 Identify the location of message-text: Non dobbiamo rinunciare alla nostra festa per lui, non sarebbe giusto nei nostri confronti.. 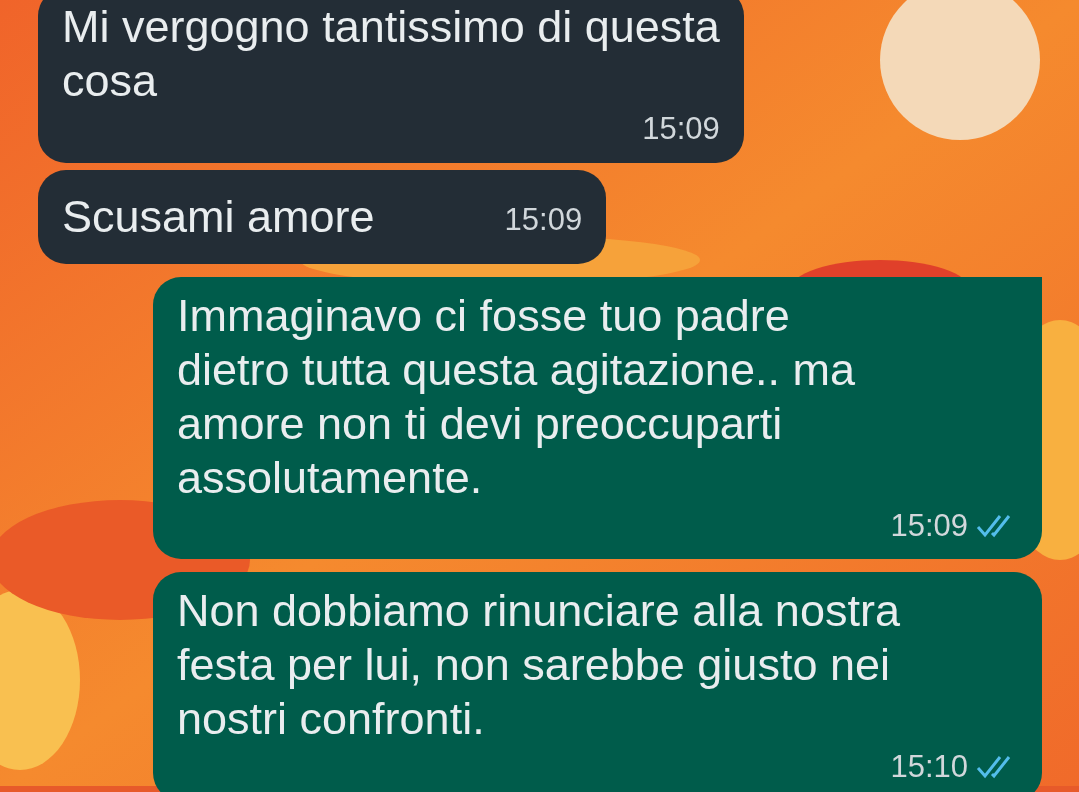
(538, 665).